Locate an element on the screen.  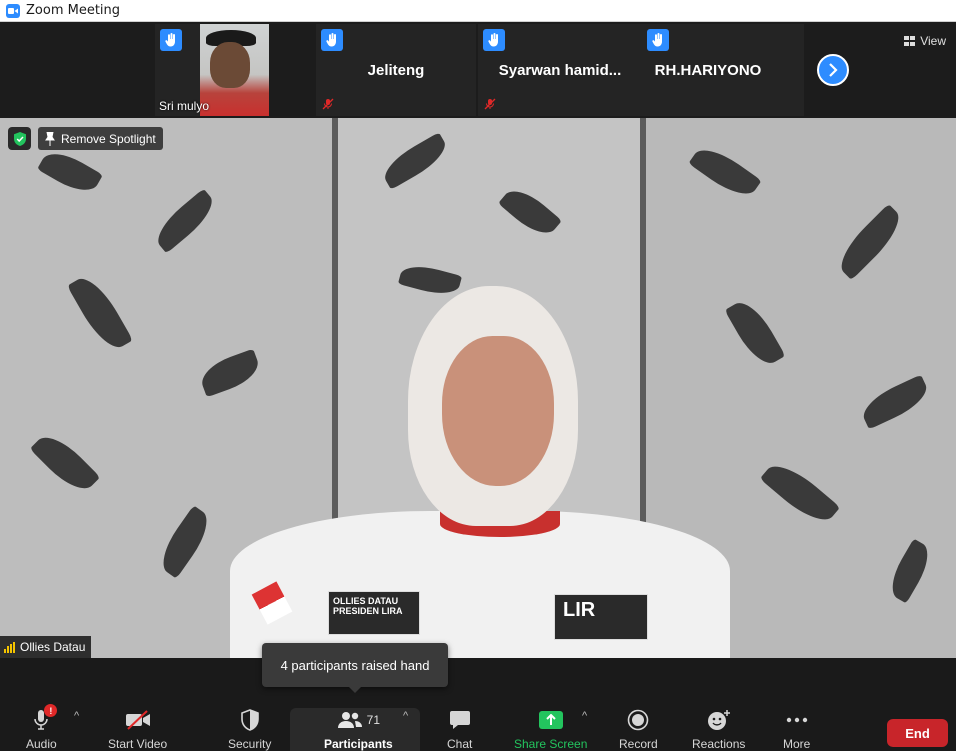
speaker-name: Ollies Datau is located at coordinates (53, 647).